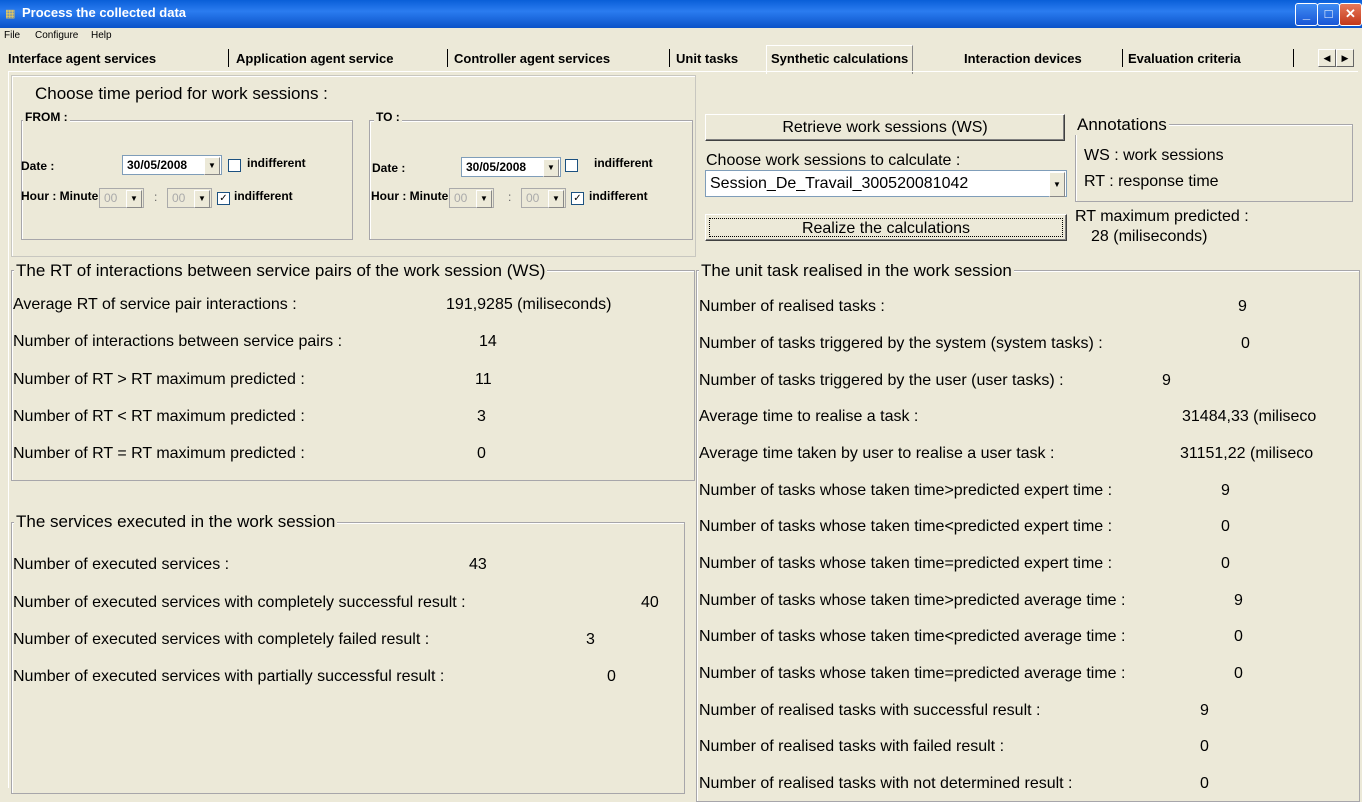 The image size is (1362, 802). What do you see at coordinates (681, 14) in the screenshot?
I see `title-bar: ▦ Process the collected data _ □ ✕` at bounding box center [681, 14].